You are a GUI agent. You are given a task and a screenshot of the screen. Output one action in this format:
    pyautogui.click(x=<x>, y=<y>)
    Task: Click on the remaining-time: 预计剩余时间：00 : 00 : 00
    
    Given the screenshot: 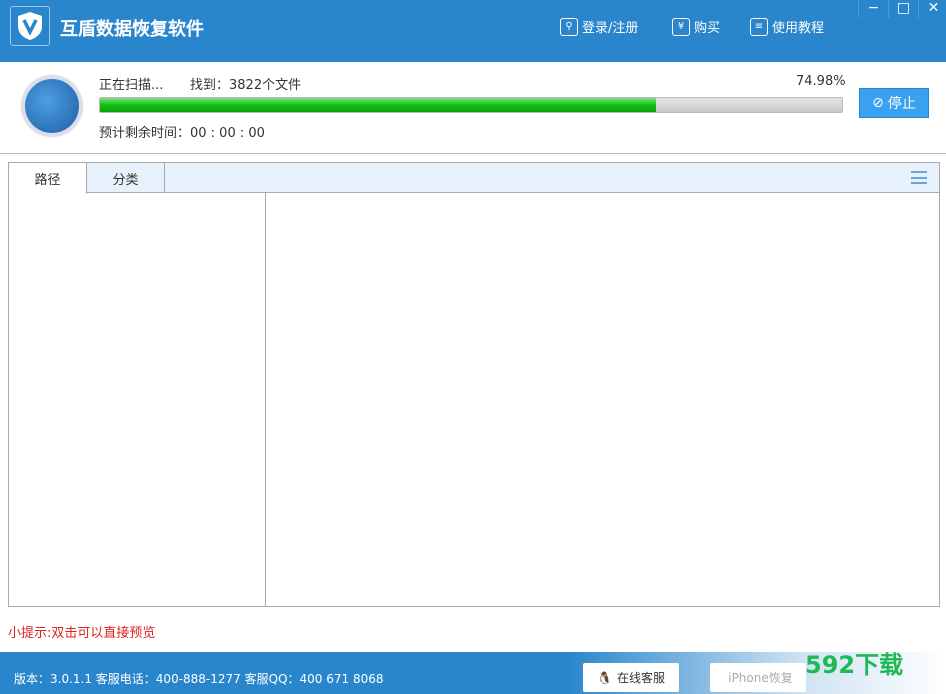 What is the action you would take?
    pyautogui.click(x=182, y=133)
    